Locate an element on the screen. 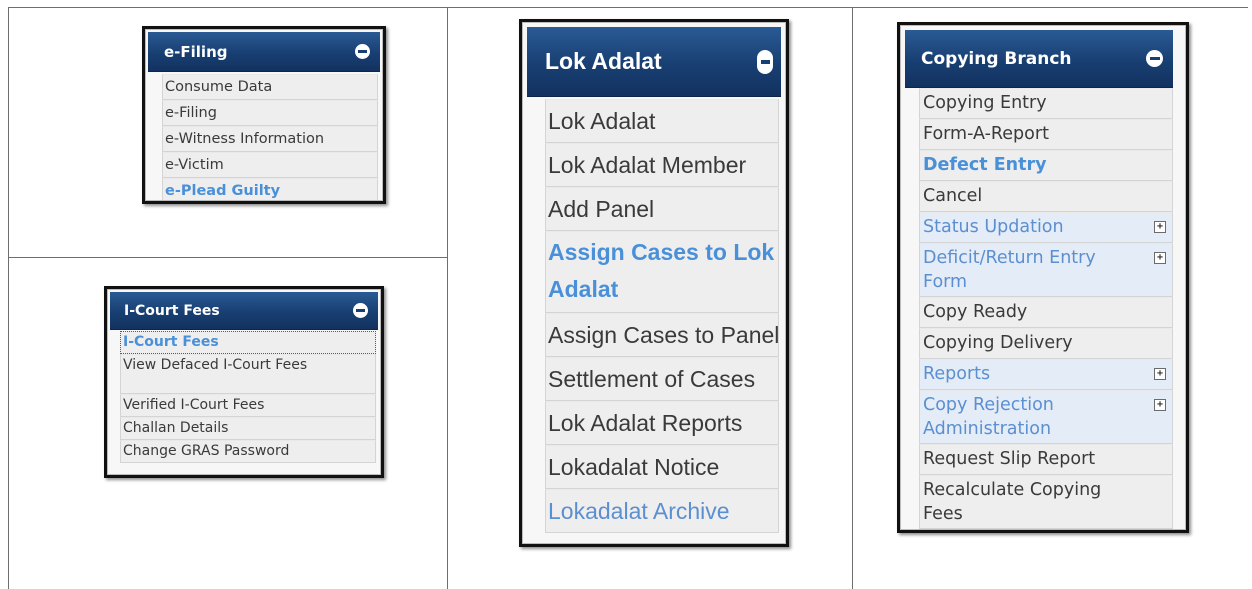 The height and width of the screenshot is (589, 1252). efiling-item-e-filing: e-Filing is located at coordinates (270, 113).